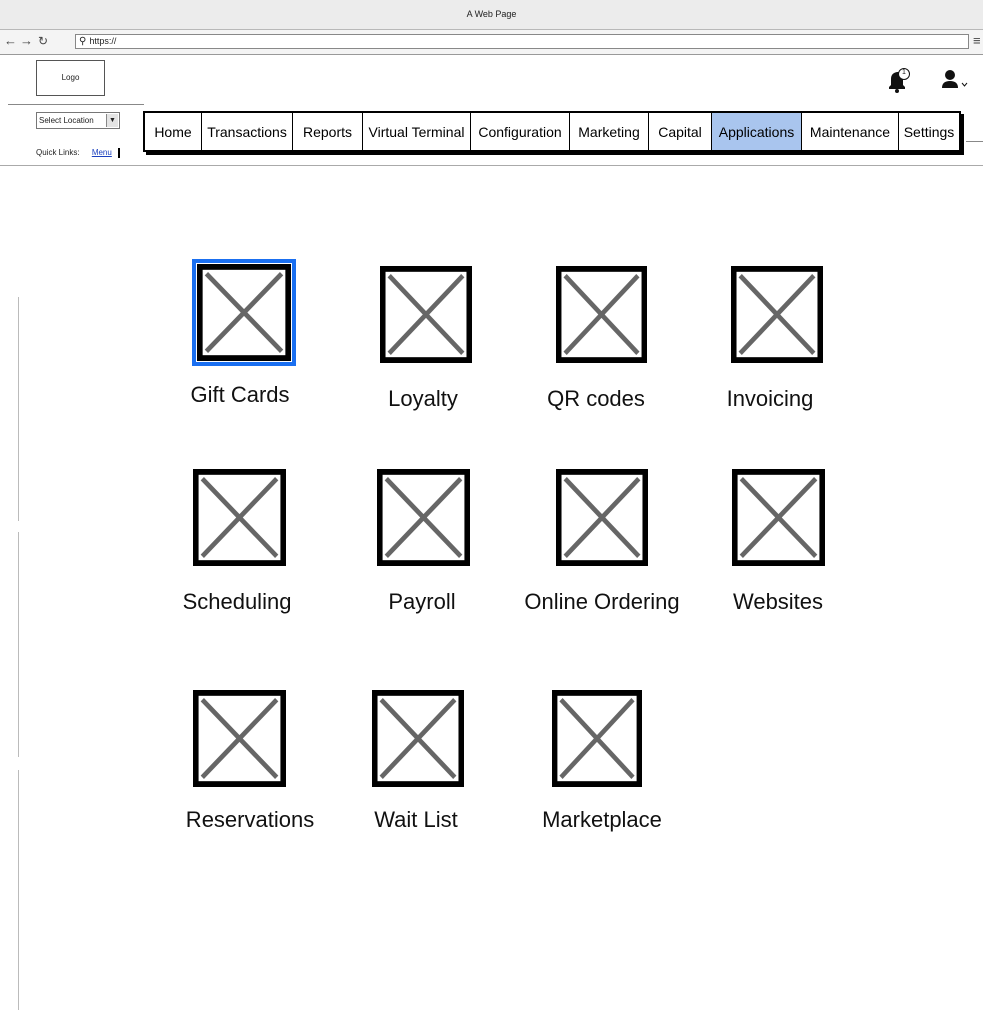 The image size is (983, 1020). I want to click on quick-links-divider, so click(491, 165).